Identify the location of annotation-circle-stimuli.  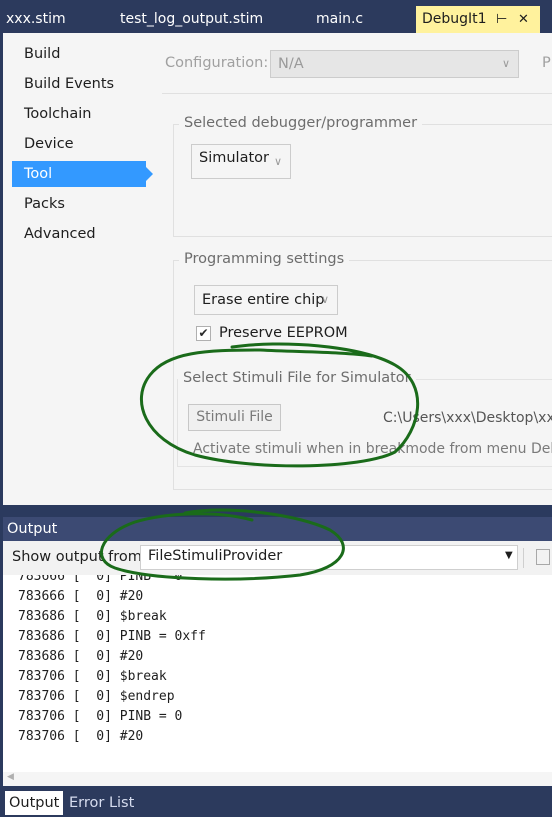
(280, 405).